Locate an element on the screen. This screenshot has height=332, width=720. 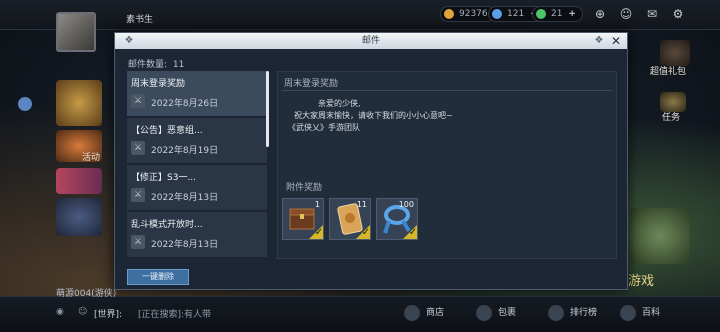
gold-resource: 92376 is located at coordinates (467, 14).